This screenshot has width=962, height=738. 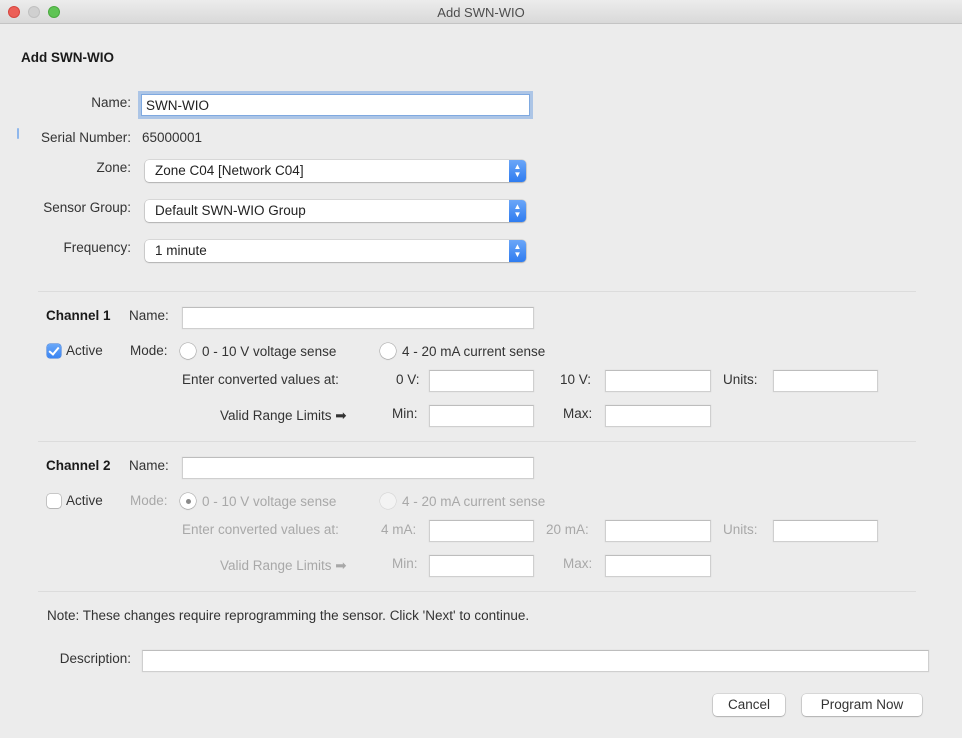 What do you see at coordinates (481, 531) in the screenshot?
I see `channel-2-low-input` at bounding box center [481, 531].